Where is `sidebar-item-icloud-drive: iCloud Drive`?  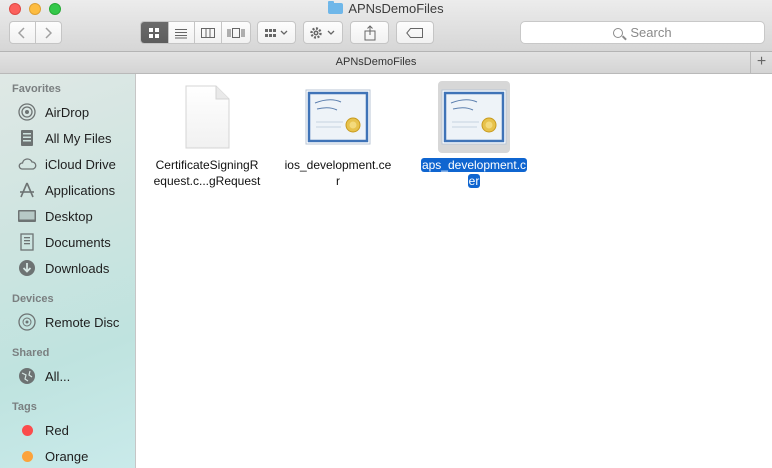 sidebar-item-icloud-drive: iCloud Drive is located at coordinates (66, 164).